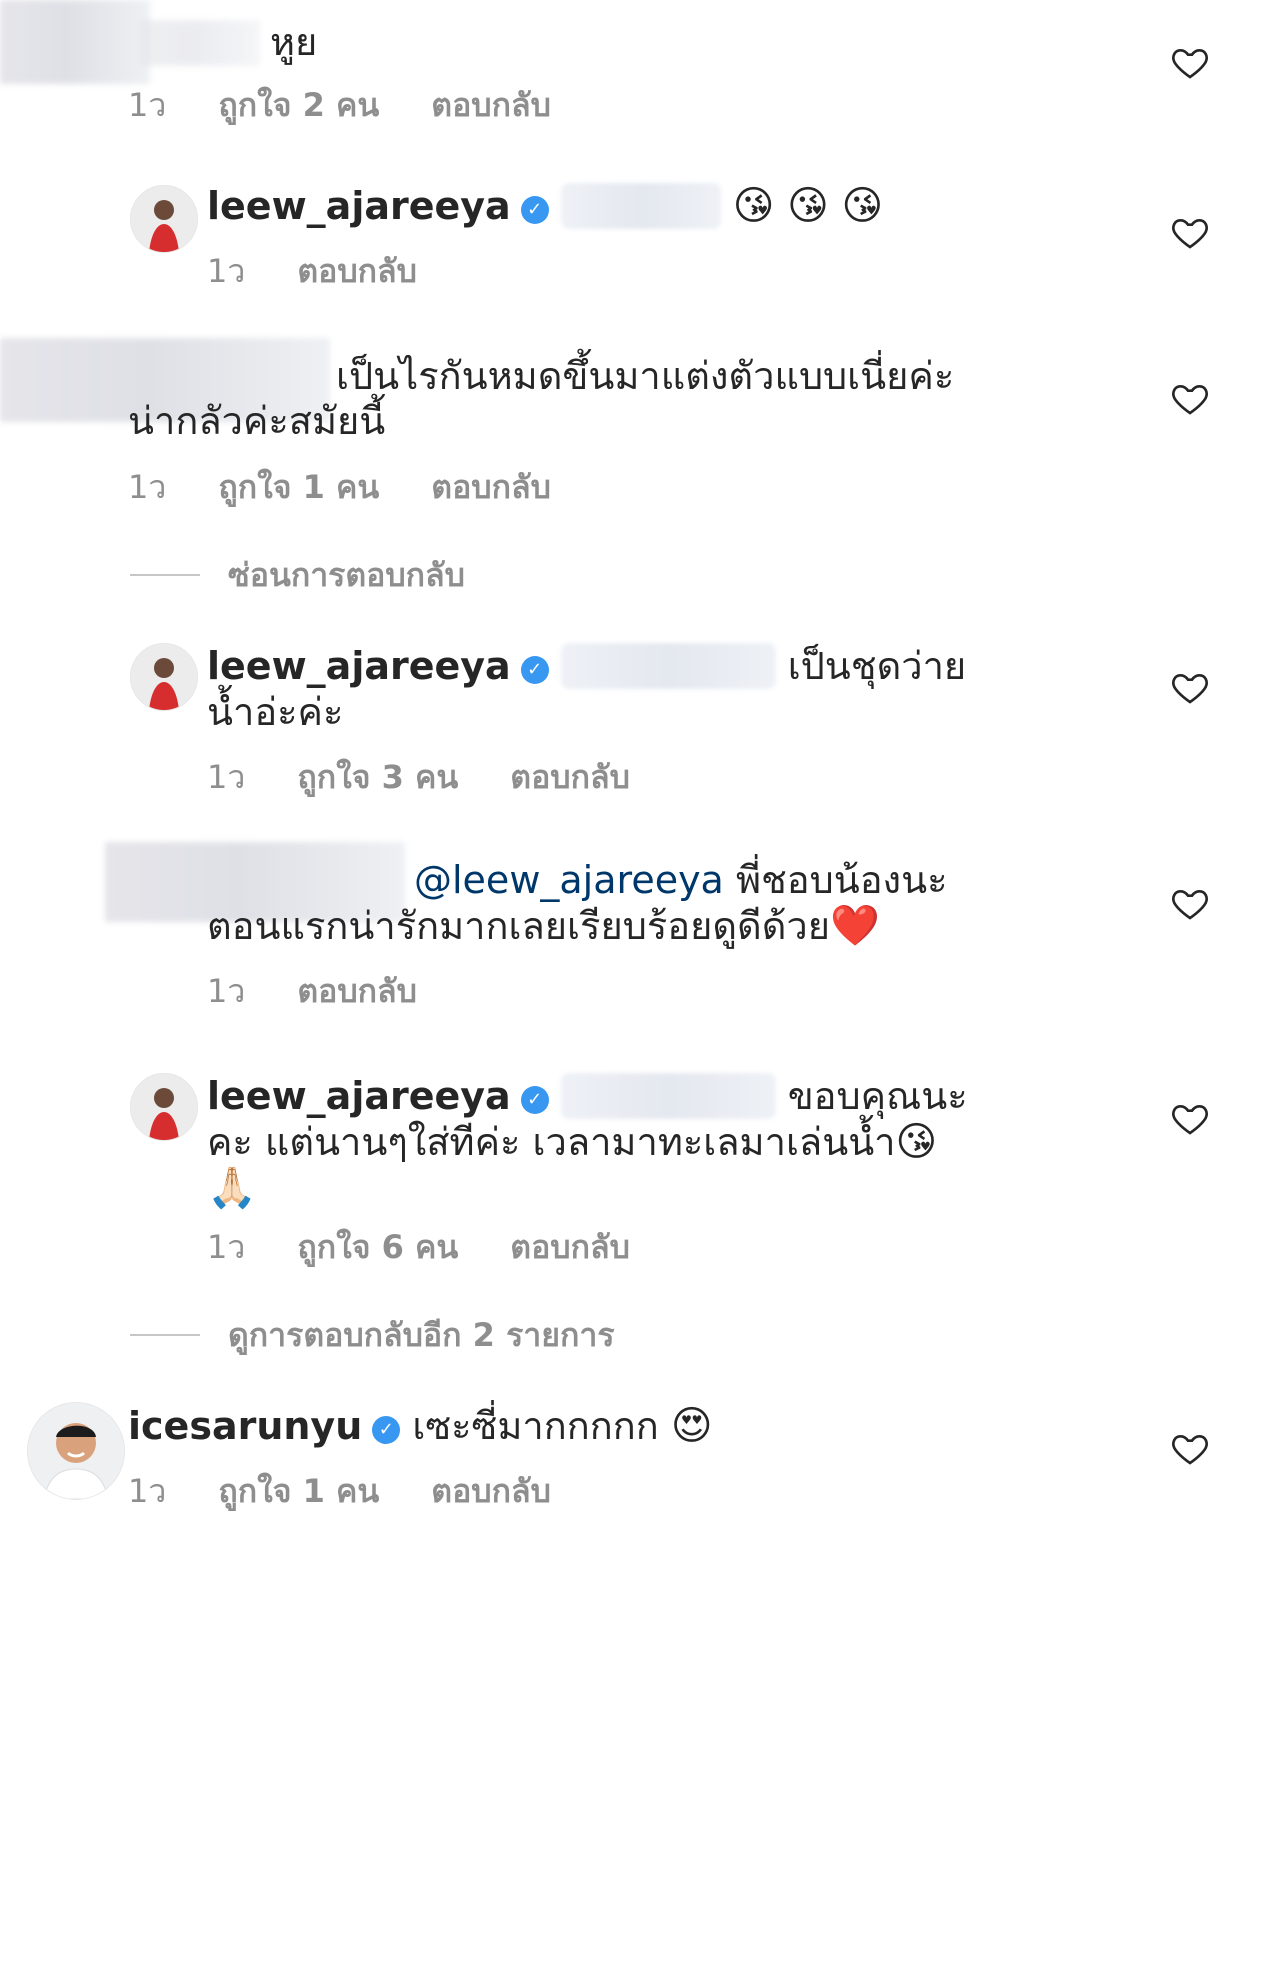  I want to click on comment-meta: 1ว ถูกใจ 3 คน ตอบกลับ, so click(444, 777).